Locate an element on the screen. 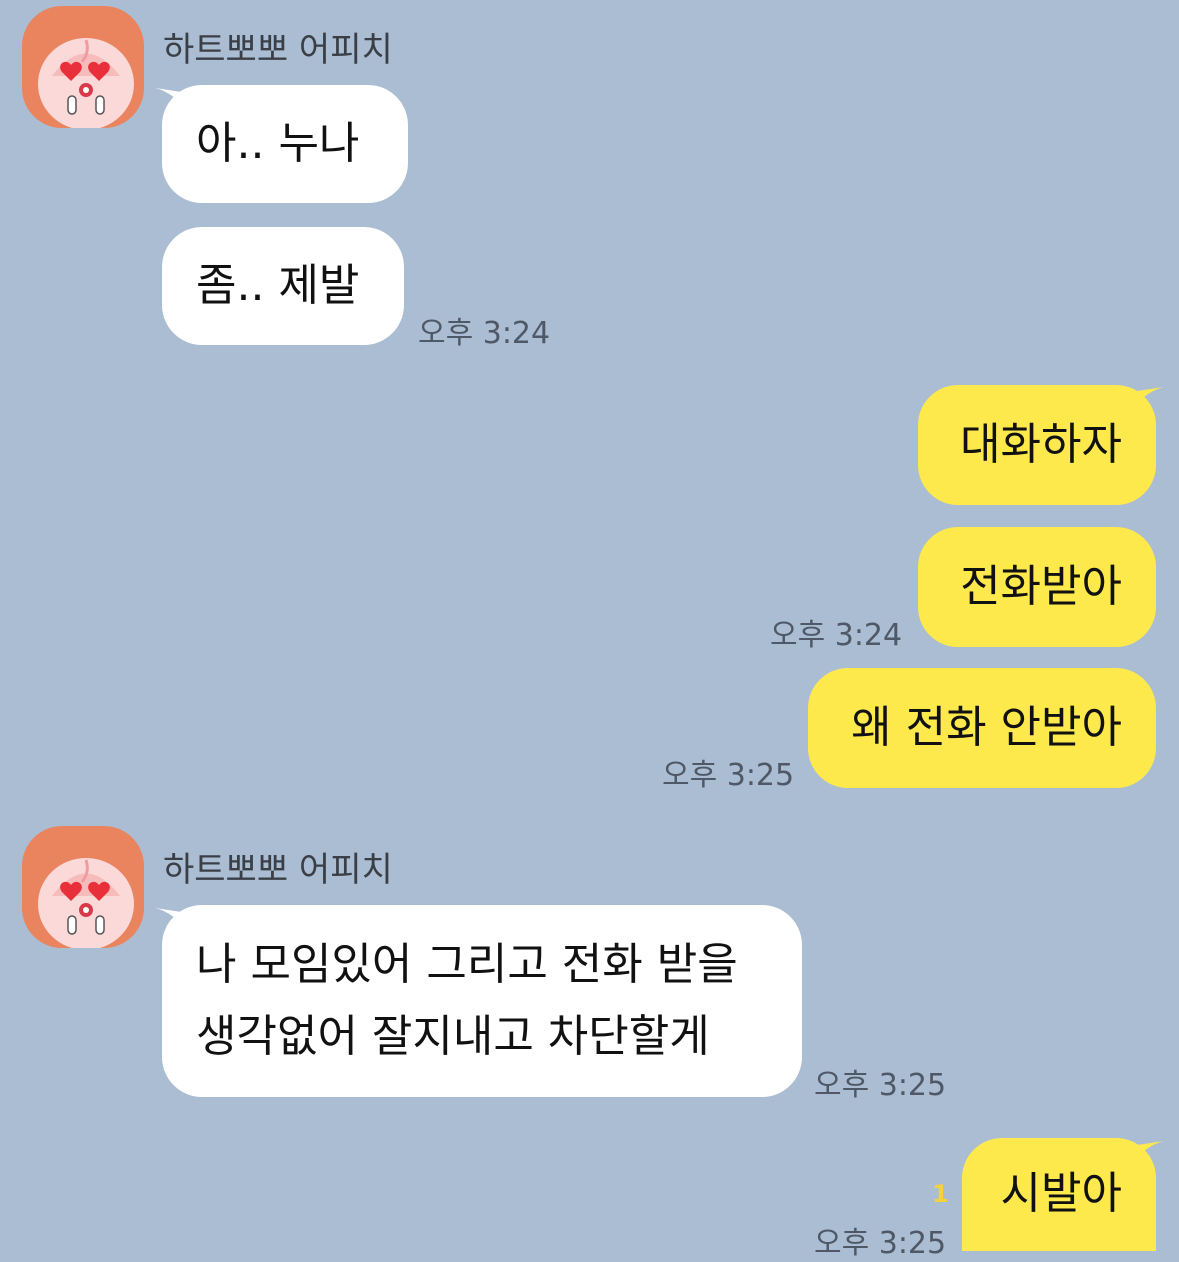  outgoing-message-bubble: 전화받아 is located at coordinates (1037, 587).